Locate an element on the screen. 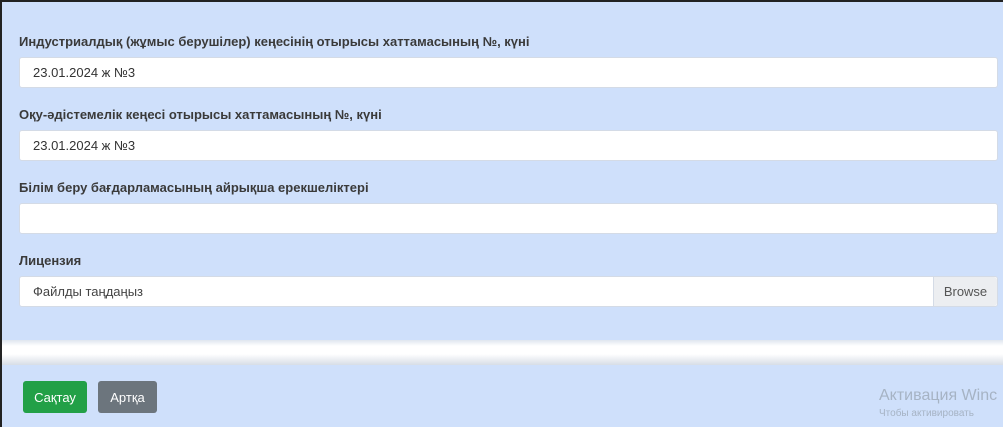 This screenshot has height=427, width=1003. program-features-input is located at coordinates (508, 218).